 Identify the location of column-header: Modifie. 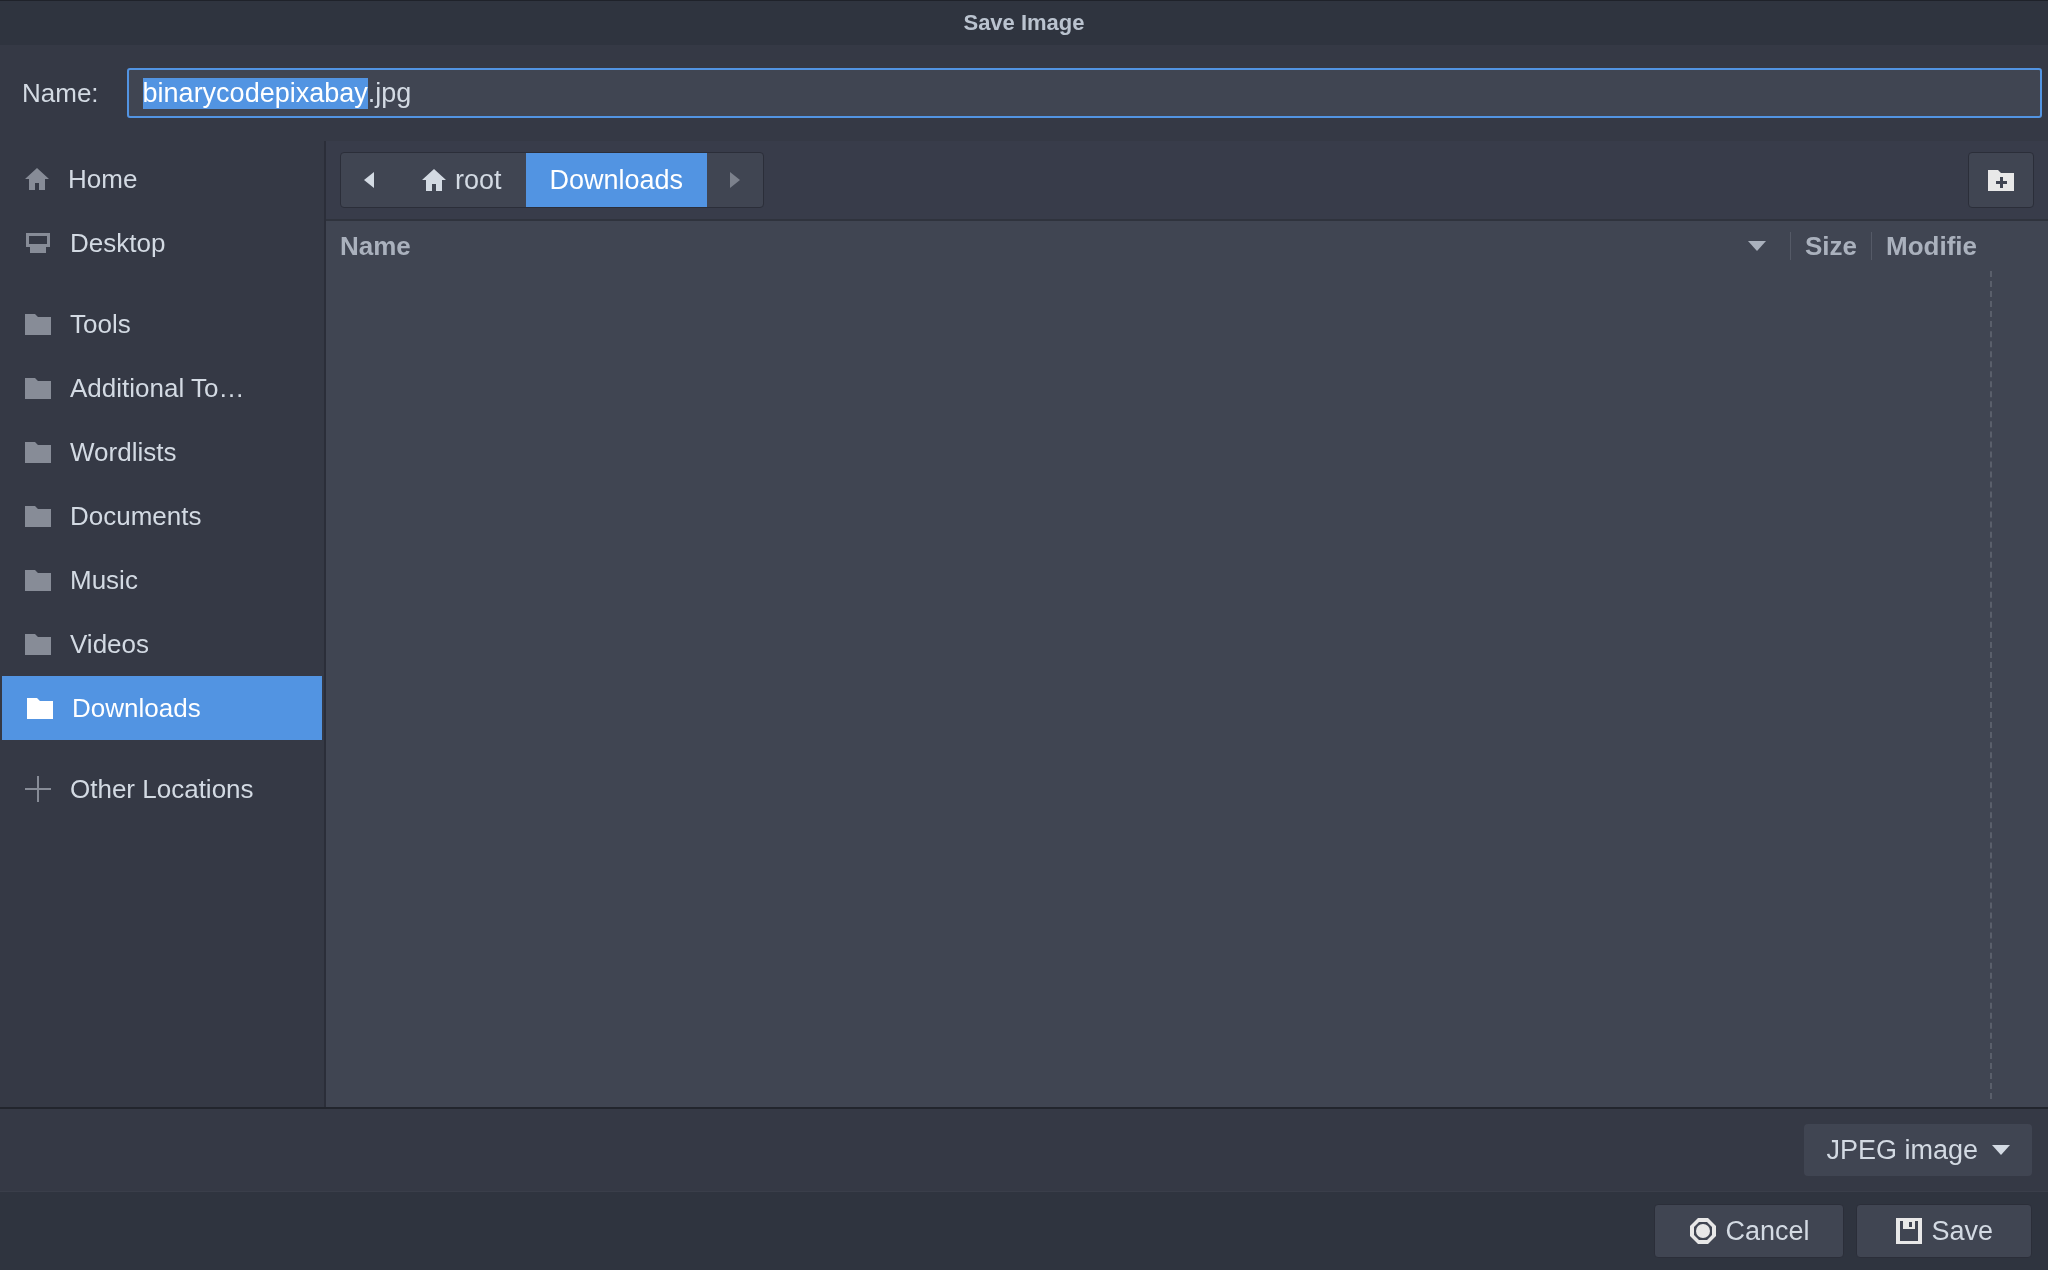
(1930, 246).